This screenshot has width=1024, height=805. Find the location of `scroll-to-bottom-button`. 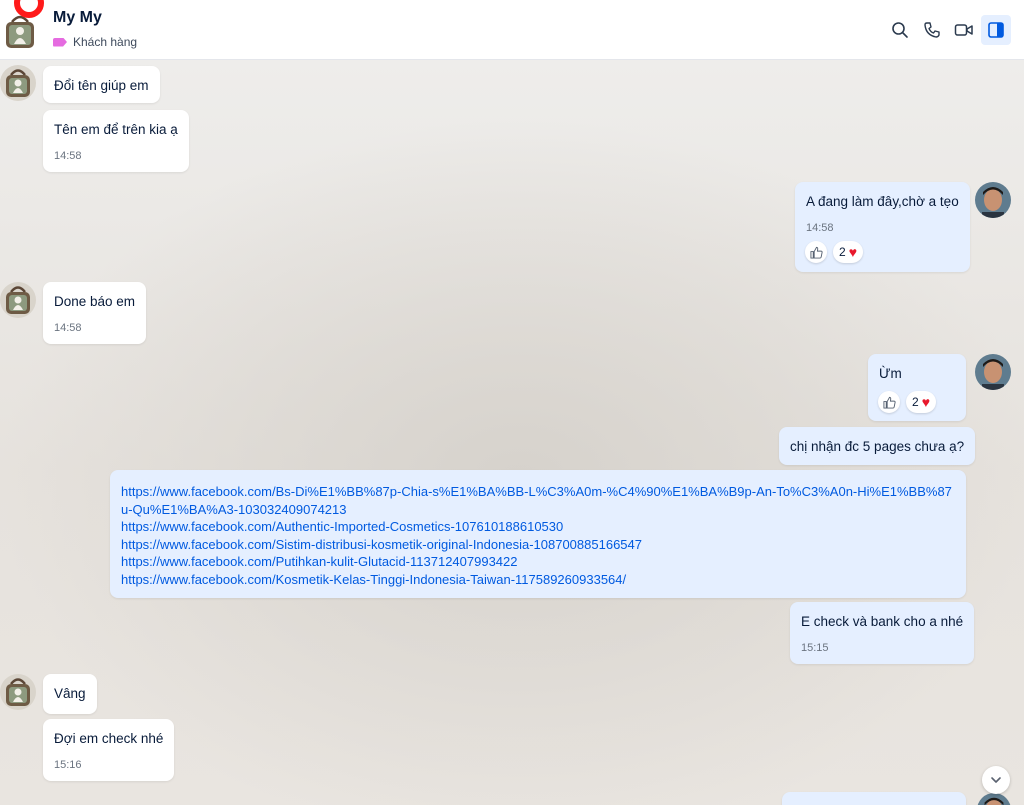

scroll-to-bottom-button is located at coordinates (996, 780).